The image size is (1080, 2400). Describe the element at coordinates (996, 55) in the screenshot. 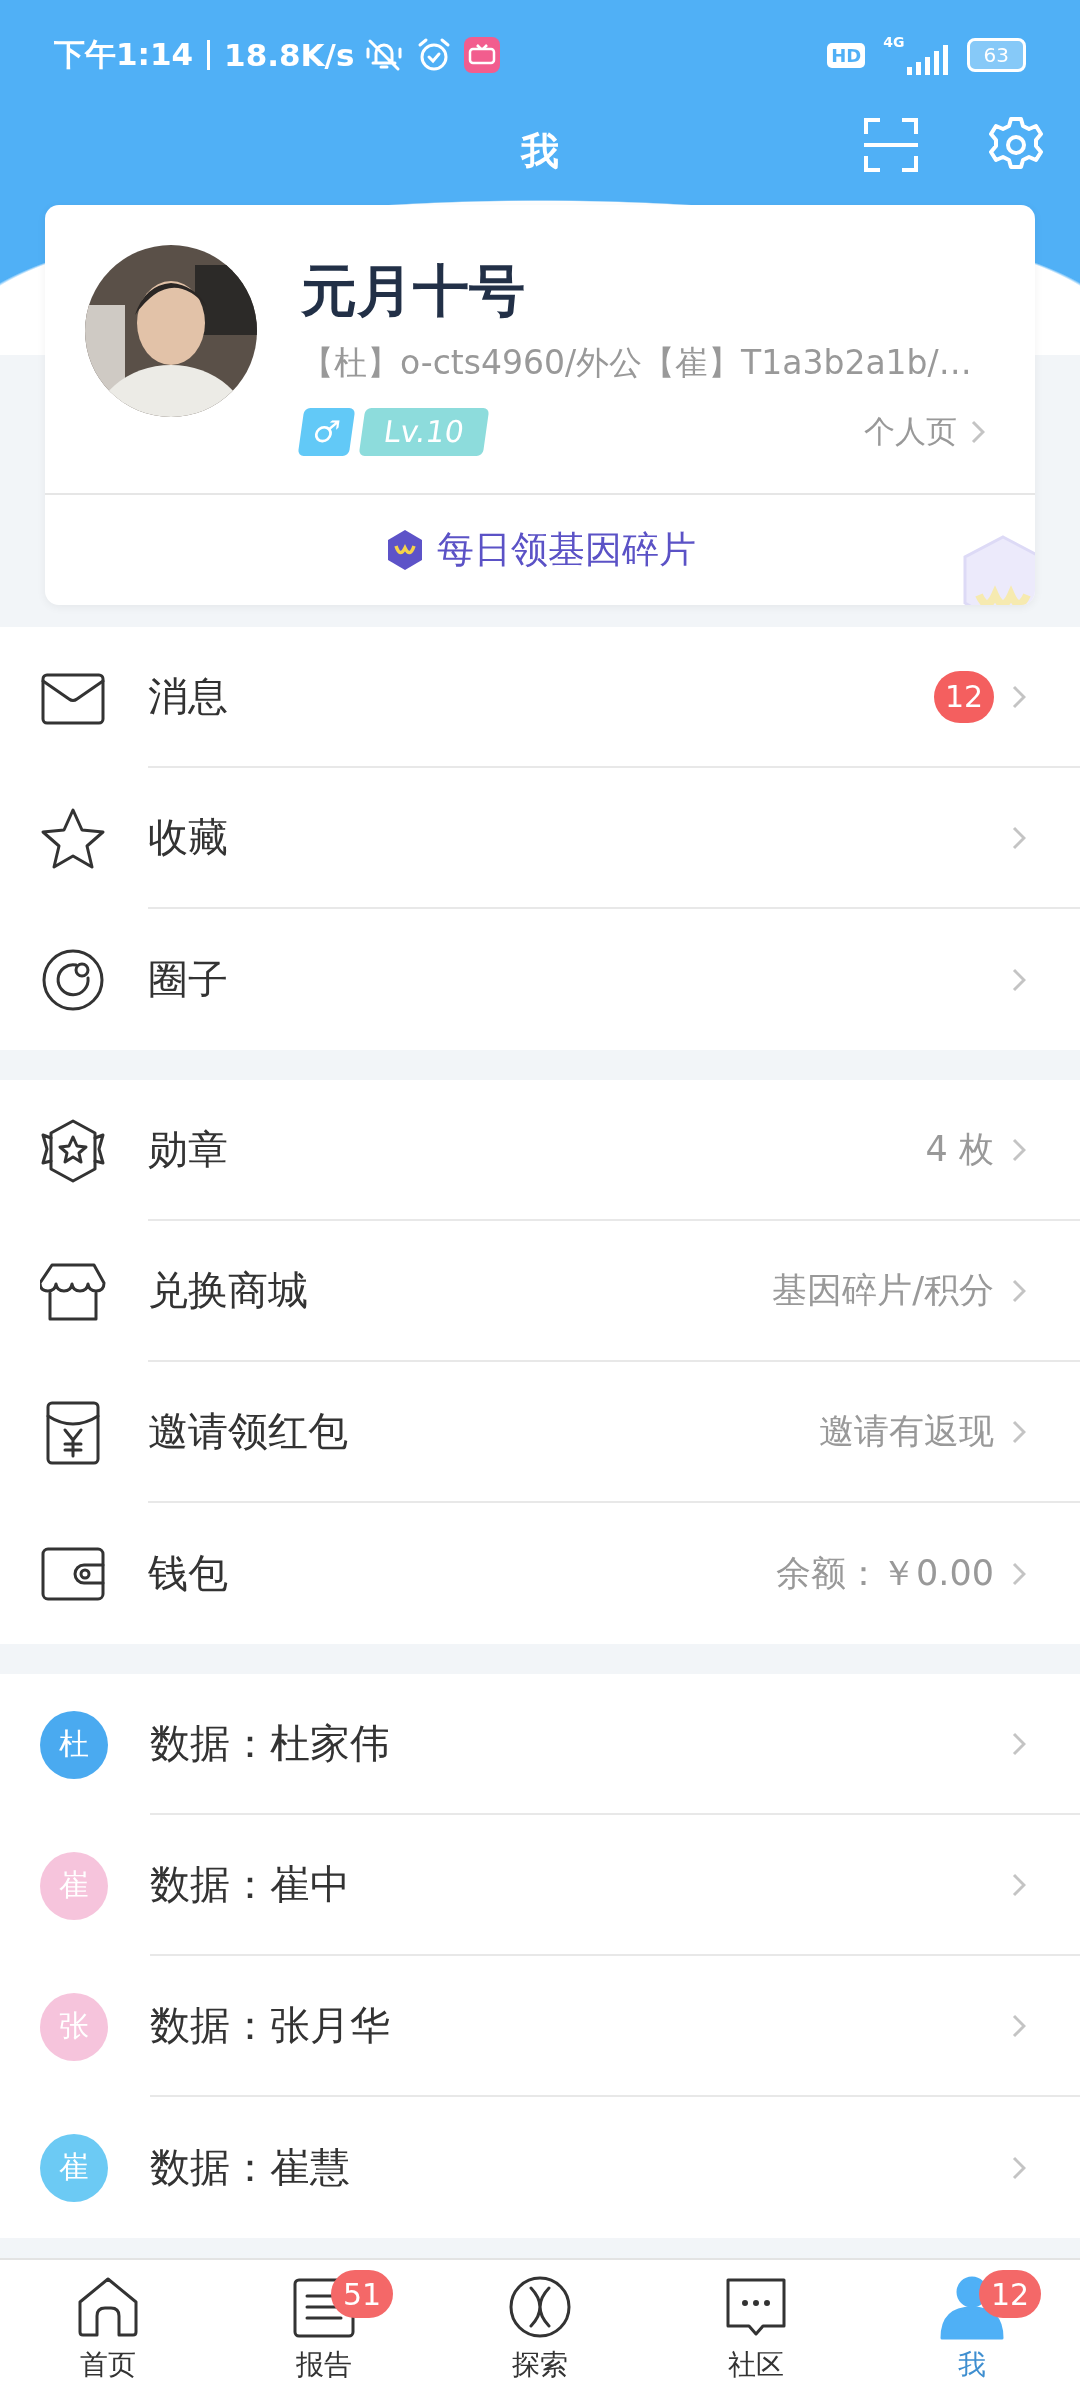

I see `battery-indicator: 63` at that location.